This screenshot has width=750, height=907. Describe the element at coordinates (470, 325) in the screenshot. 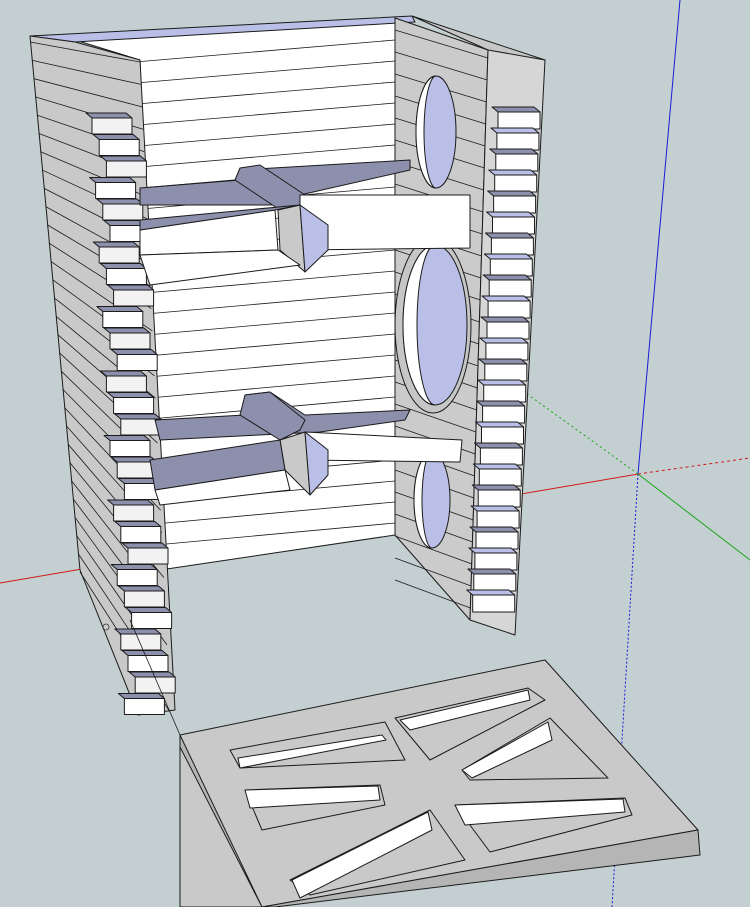

I see `front-baffle` at that location.